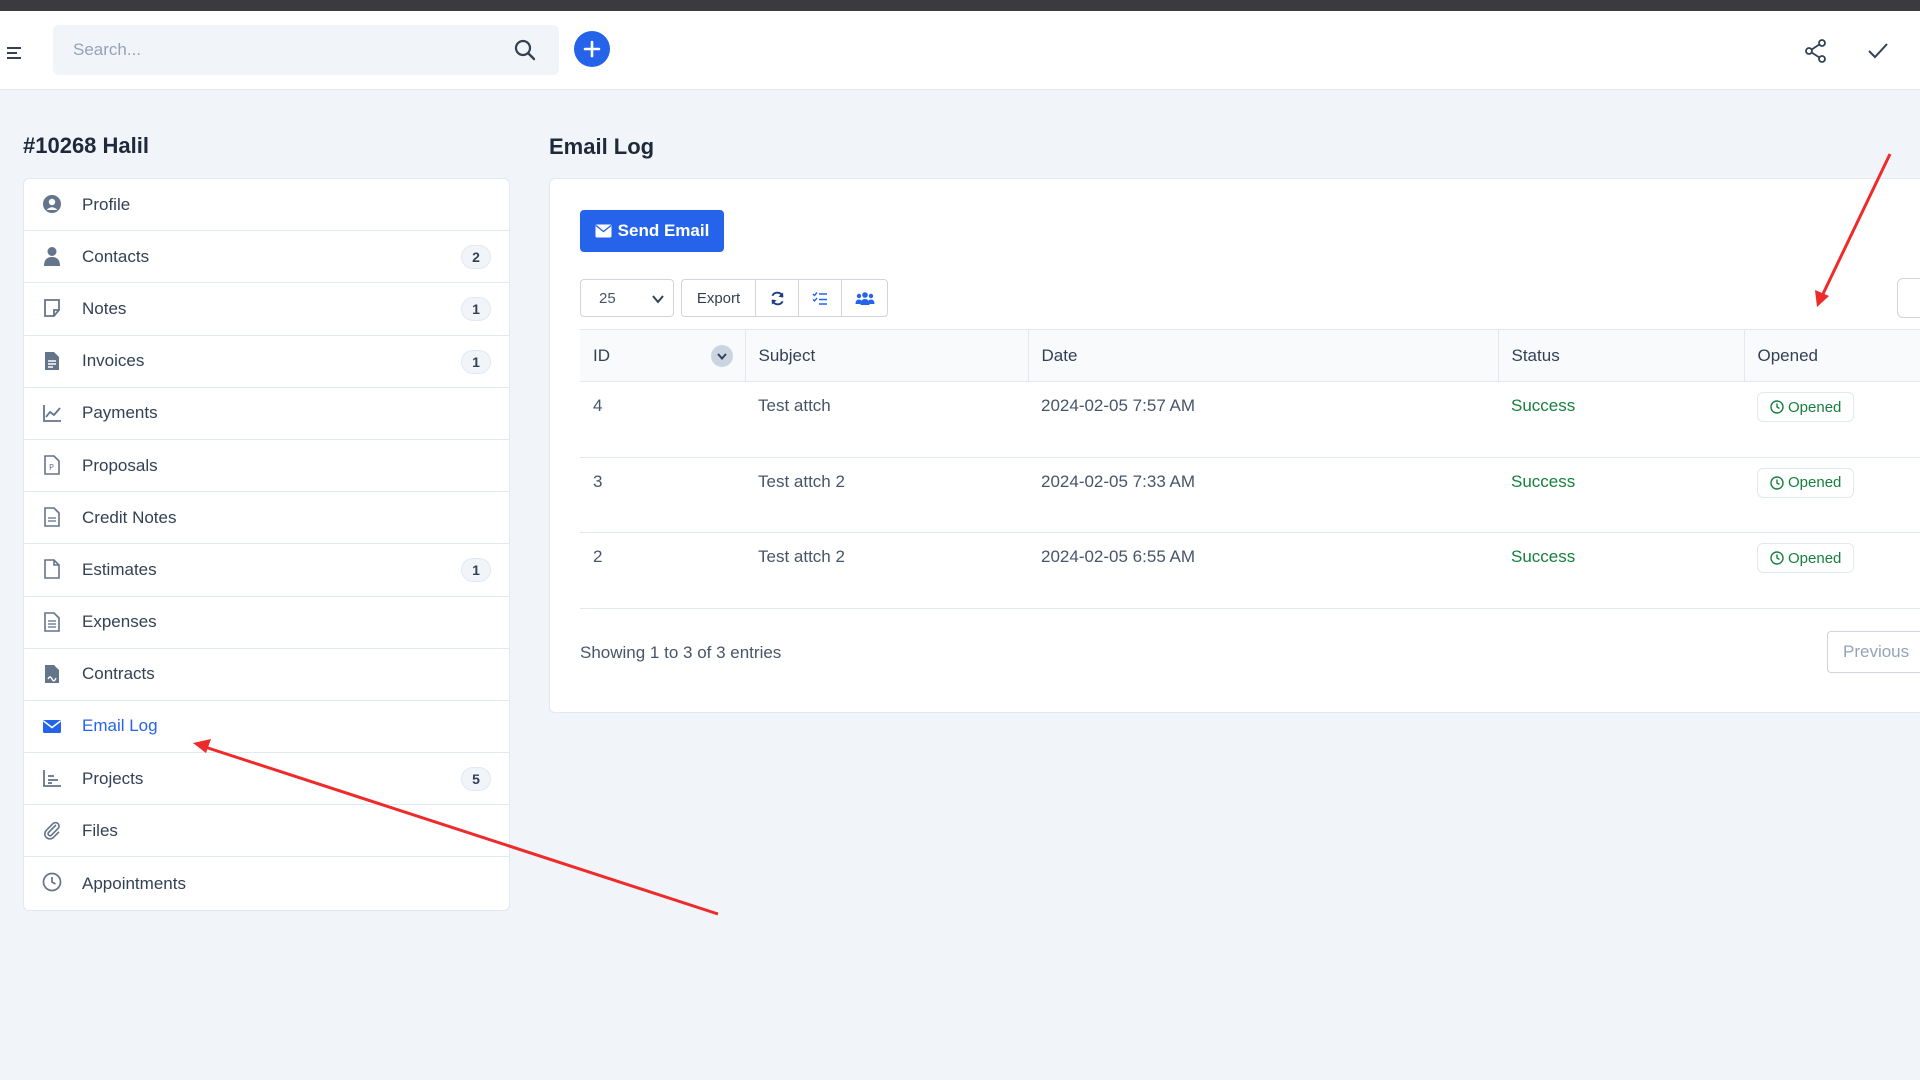 The width and height of the screenshot is (1920, 1080). Describe the element at coordinates (864, 298) in the screenshot. I see `group-filter-button` at that location.